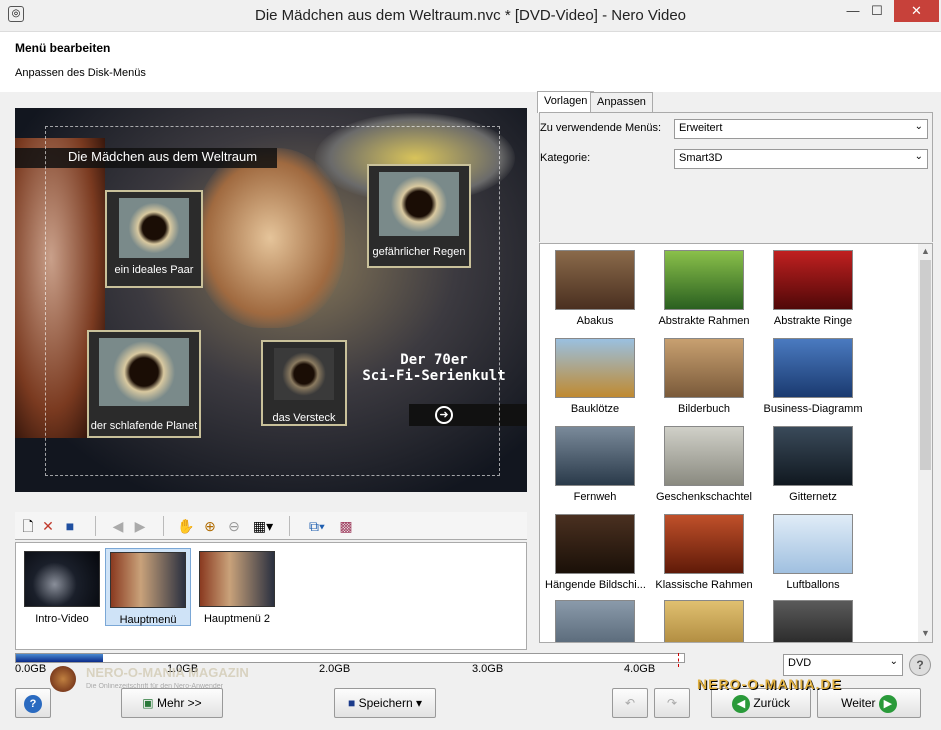  Describe the element at coordinates (920, 665) in the screenshot. I see `disk-help-icon: ?` at that location.